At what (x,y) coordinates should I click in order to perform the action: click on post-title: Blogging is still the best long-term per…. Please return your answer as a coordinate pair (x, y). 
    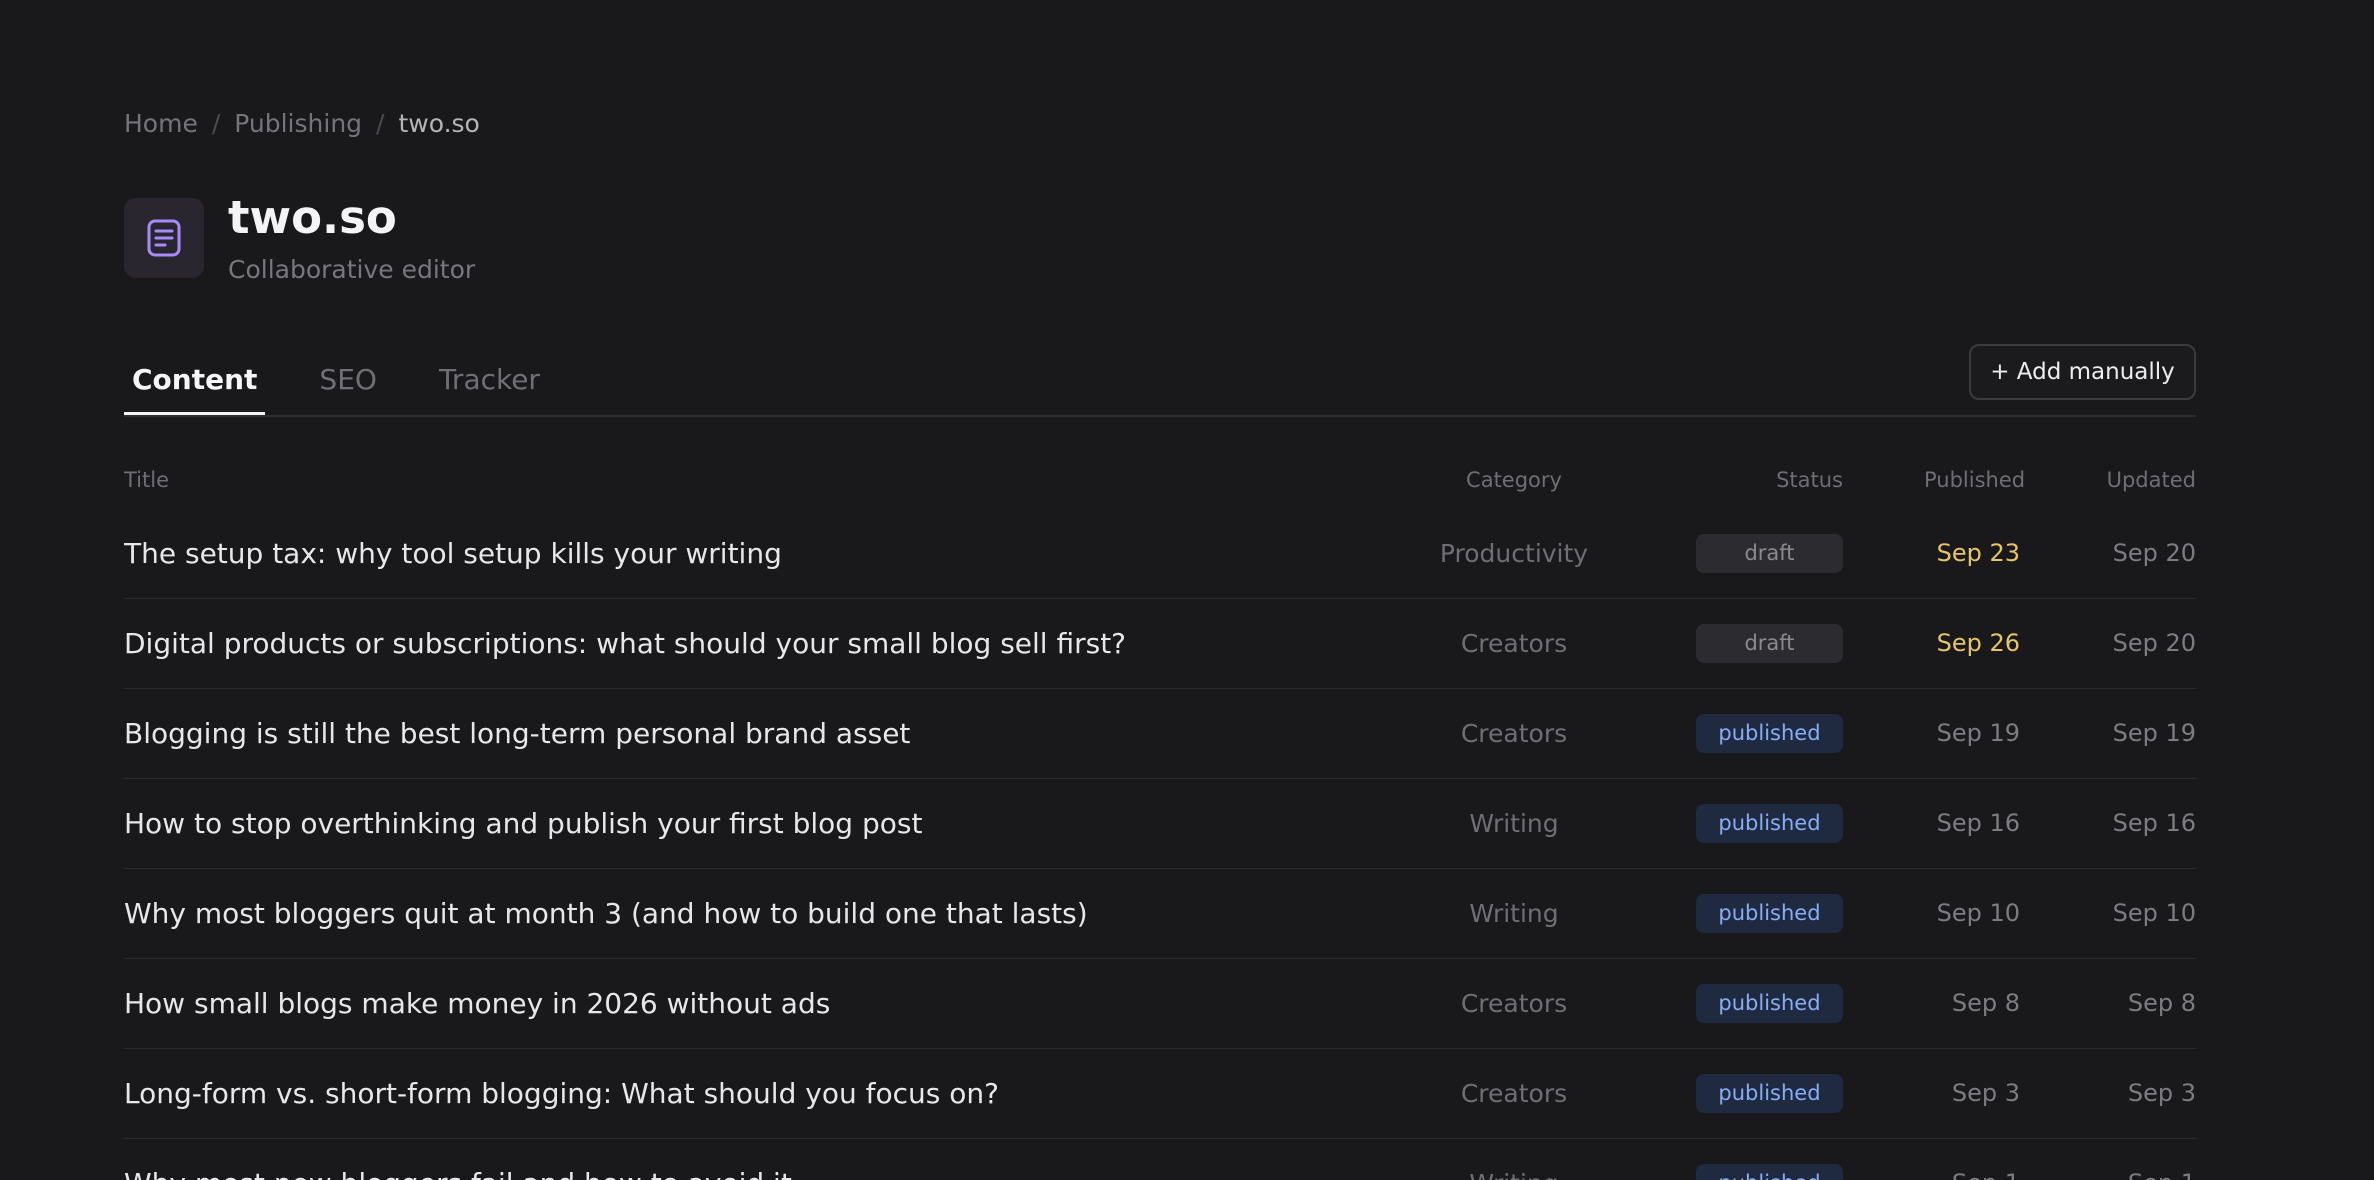
    Looking at the image, I should click on (517, 733).